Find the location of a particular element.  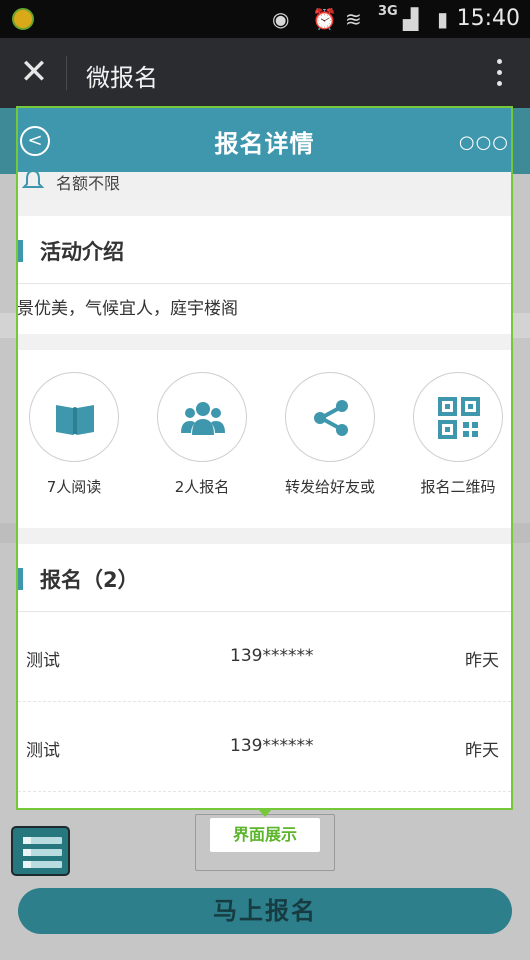

more-options-icon: ○○○ is located at coordinates (484, 142).